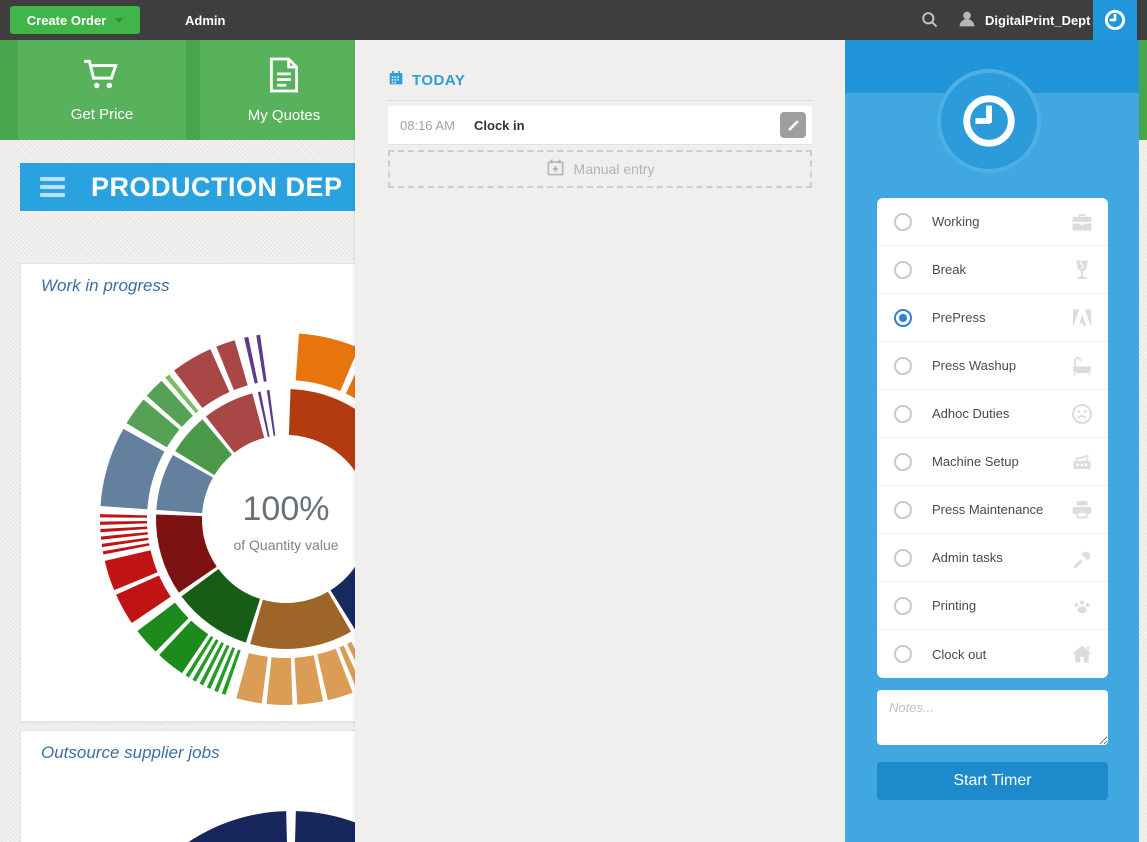 This screenshot has width=1147, height=842. I want to click on activity-option-clock-out: Clock out, so click(992, 654).